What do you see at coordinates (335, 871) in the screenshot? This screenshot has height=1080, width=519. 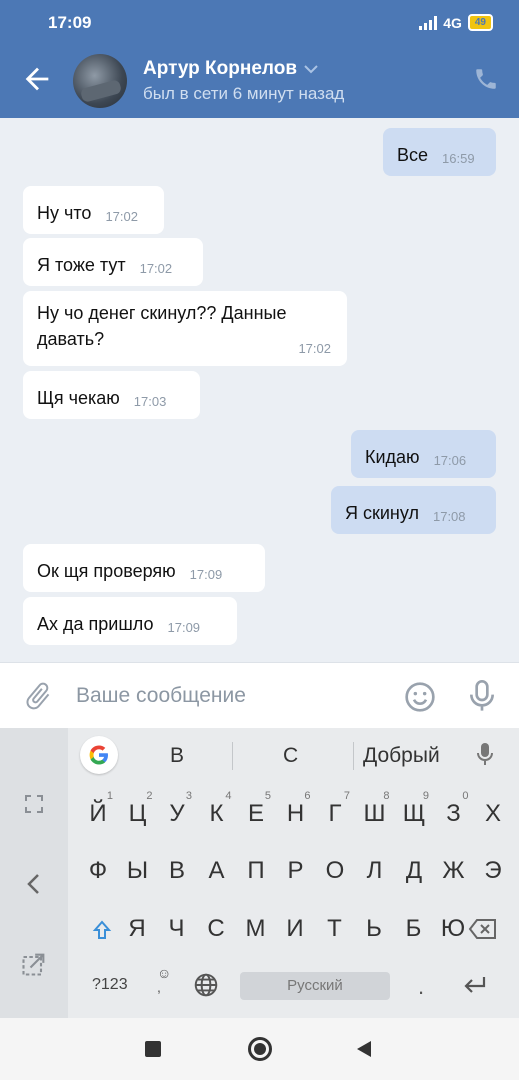 I see `key-row2-6: О` at bounding box center [335, 871].